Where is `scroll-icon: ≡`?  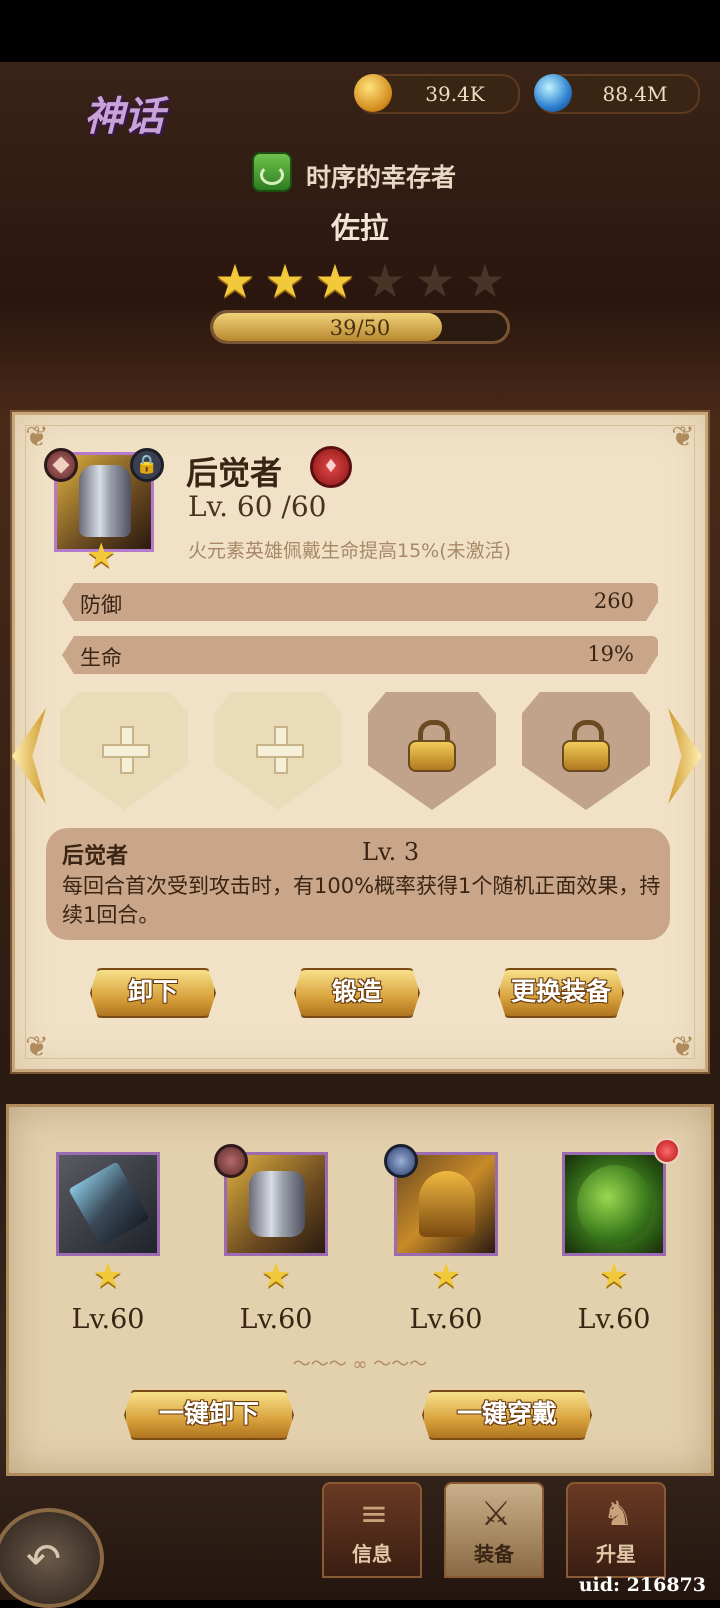
scroll-icon: ≡ is located at coordinates (374, 1514).